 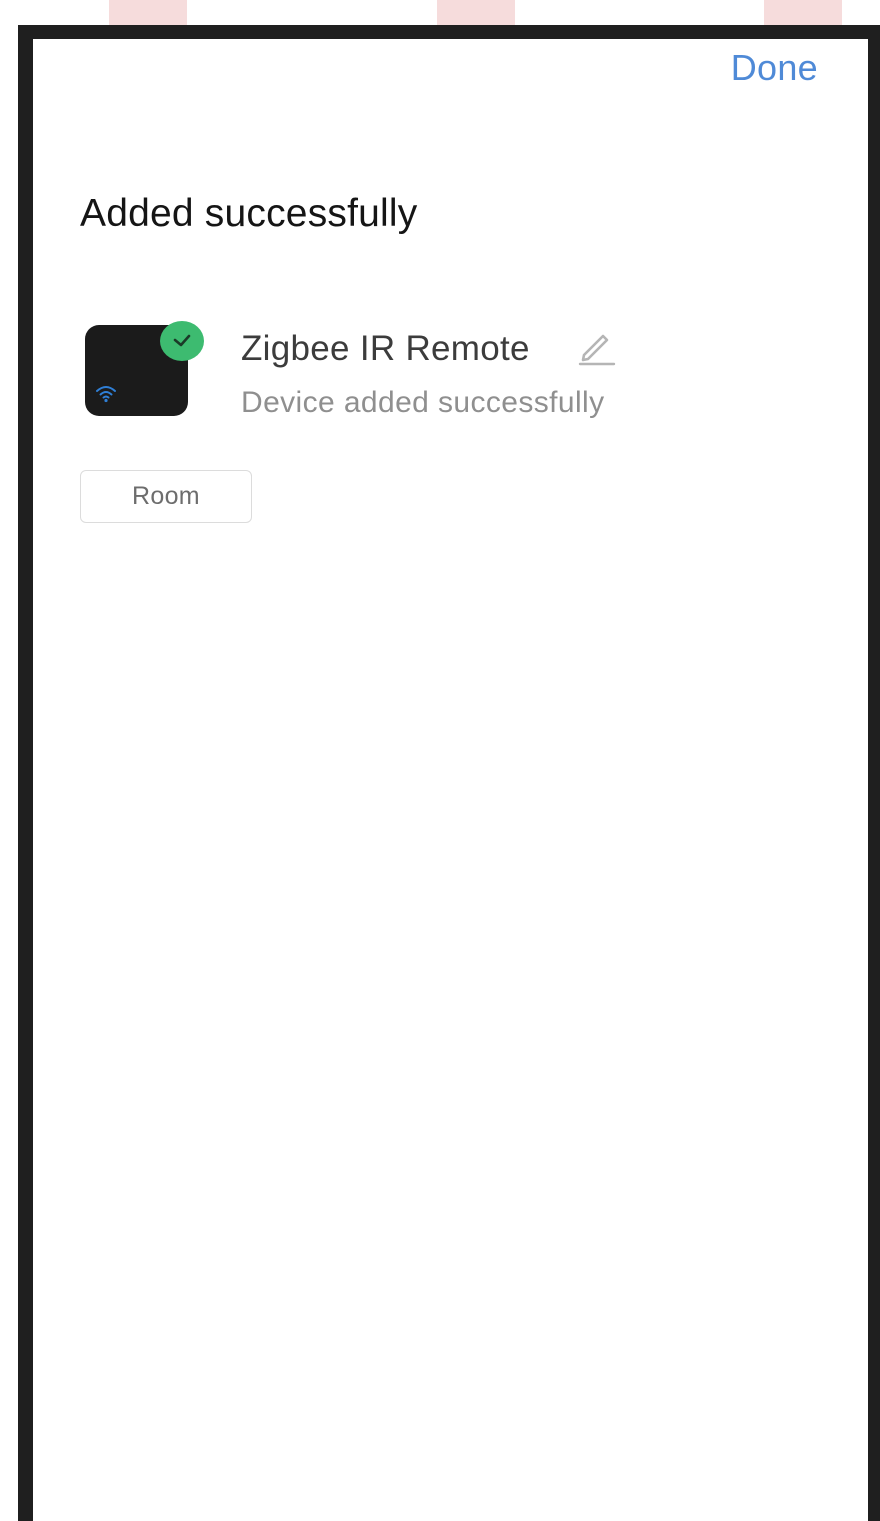 I want to click on success-check-badge, so click(x=182, y=341).